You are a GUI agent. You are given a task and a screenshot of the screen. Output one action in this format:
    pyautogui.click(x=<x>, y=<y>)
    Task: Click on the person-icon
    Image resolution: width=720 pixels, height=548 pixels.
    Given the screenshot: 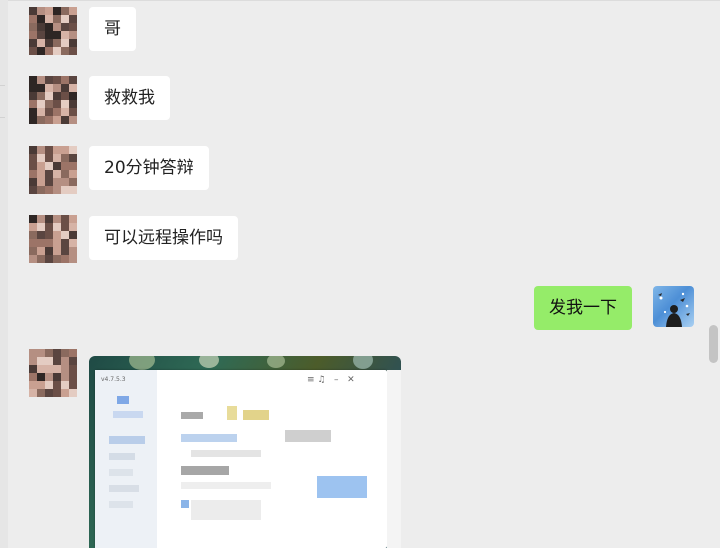 What is the action you would take?
    pyautogui.click(x=674, y=309)
    